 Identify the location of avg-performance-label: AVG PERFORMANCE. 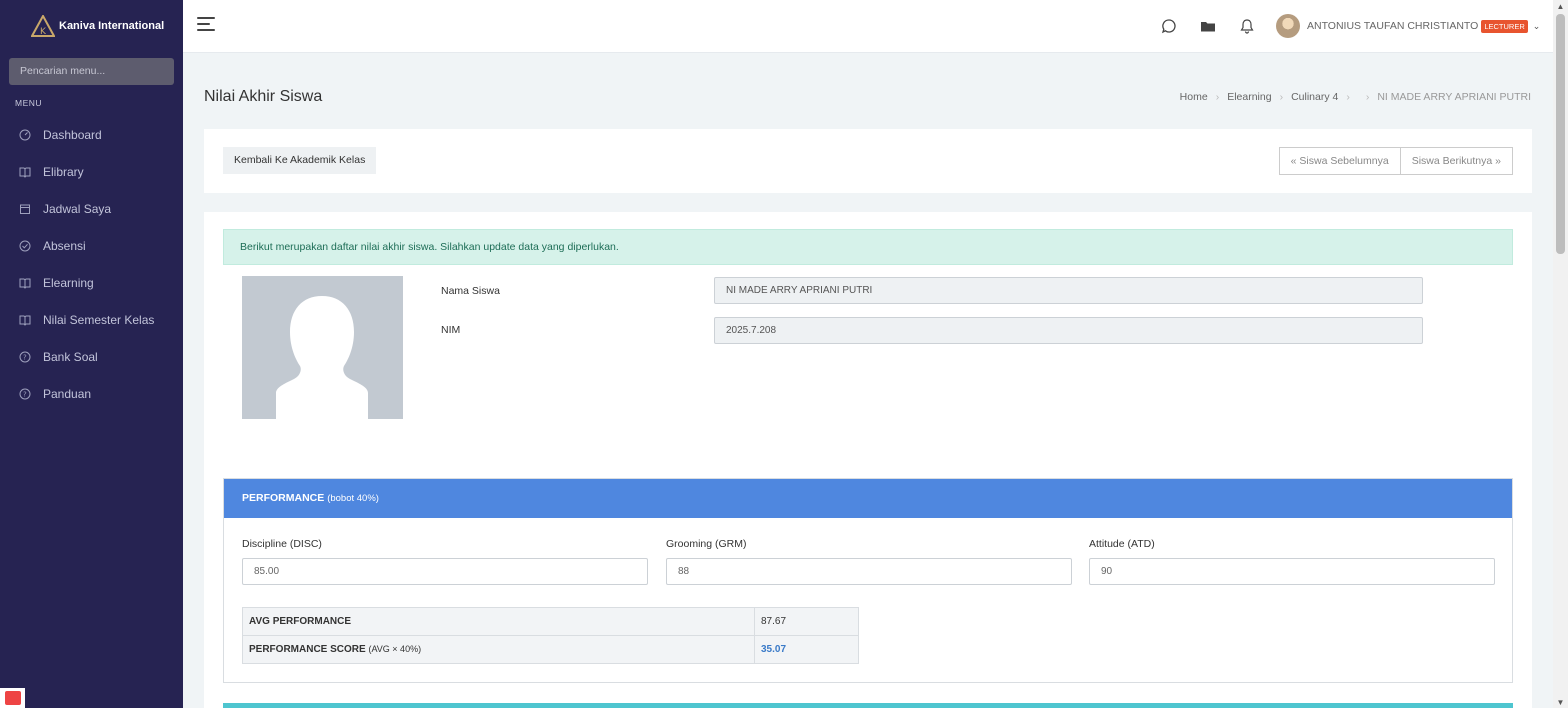
(300, 621).